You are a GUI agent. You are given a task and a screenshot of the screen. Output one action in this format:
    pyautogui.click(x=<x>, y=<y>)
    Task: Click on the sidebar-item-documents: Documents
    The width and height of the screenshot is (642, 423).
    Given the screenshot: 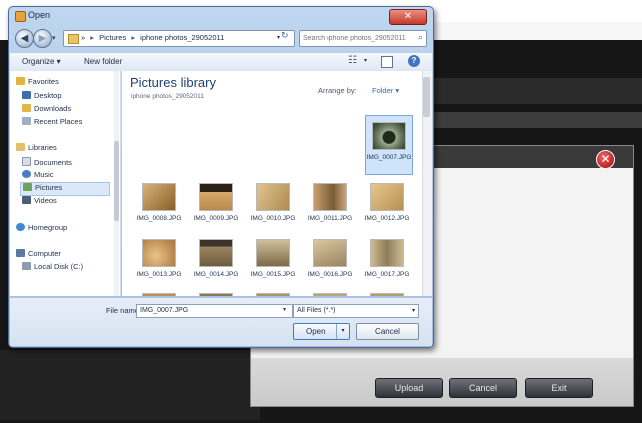 What is the action you would take?
    pyautogui.click(x=47, y=163)
    